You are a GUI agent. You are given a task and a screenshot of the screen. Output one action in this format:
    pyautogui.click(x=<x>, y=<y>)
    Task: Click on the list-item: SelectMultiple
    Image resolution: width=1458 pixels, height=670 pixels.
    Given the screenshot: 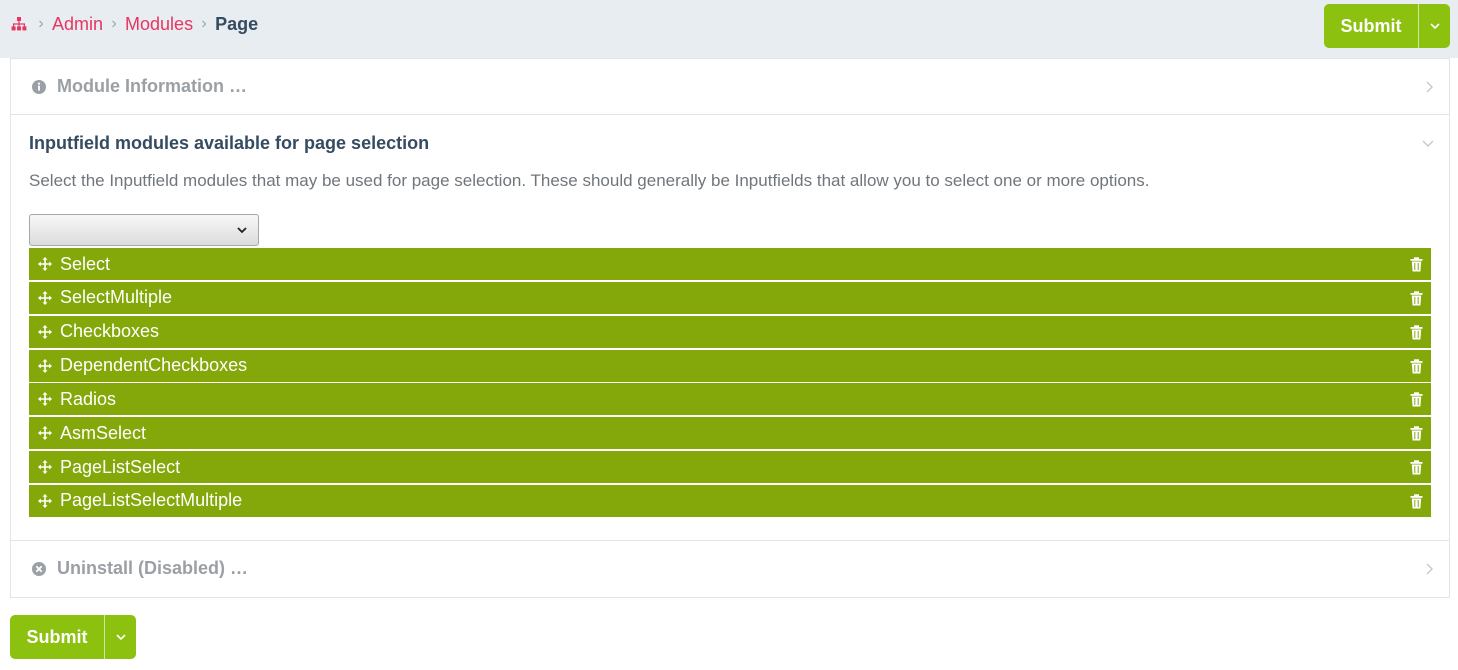 What is the action you would take?
    pyautogui.click(x=730, y=297)
    